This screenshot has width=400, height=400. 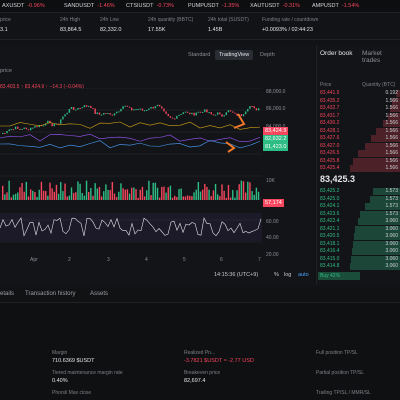 What do you see at coordinates (87, 373) in the screenshot?
I see `tiered-margin-label: Tiered maintenance margin rate` at bounding box center [87, 373].